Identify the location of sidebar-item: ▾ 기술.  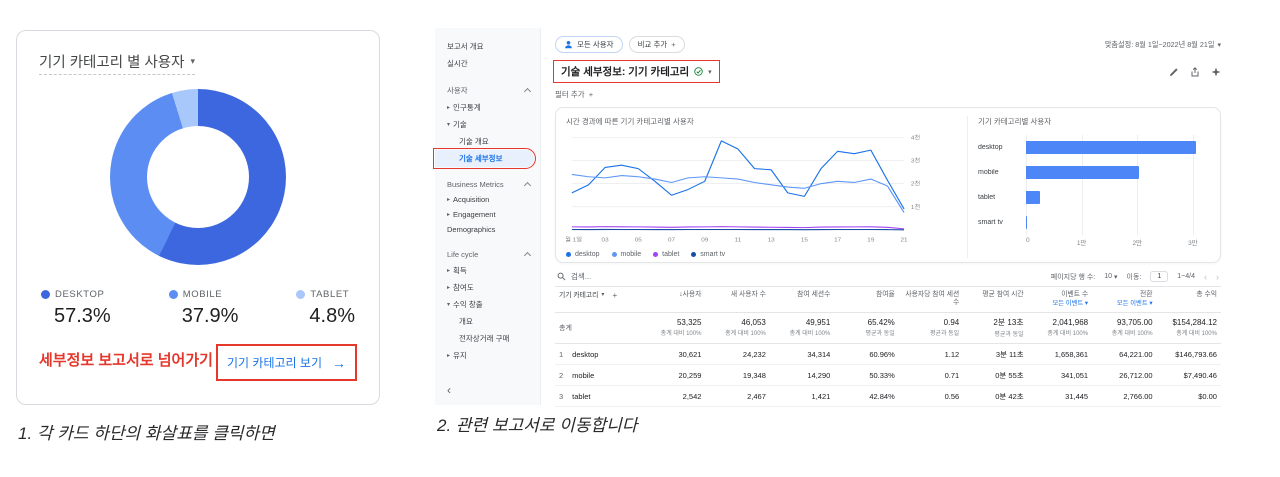
(487, 124).